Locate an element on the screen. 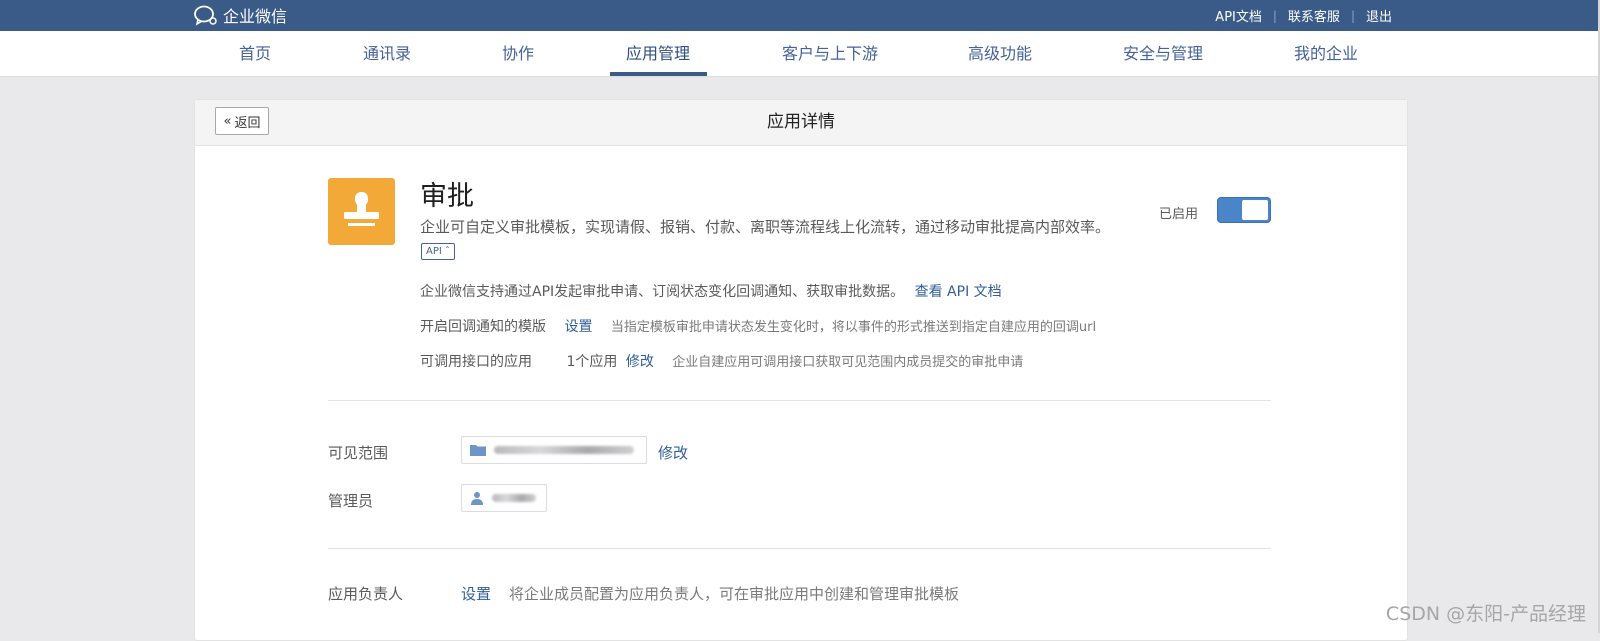 Image resolution: width=1600 pixels, height=641 pixels. api-info-text: 企业微信支持通过API发起审批申请、订阅状态变化回调通知、获取审批数据。 is located at coordinates (662, 292).